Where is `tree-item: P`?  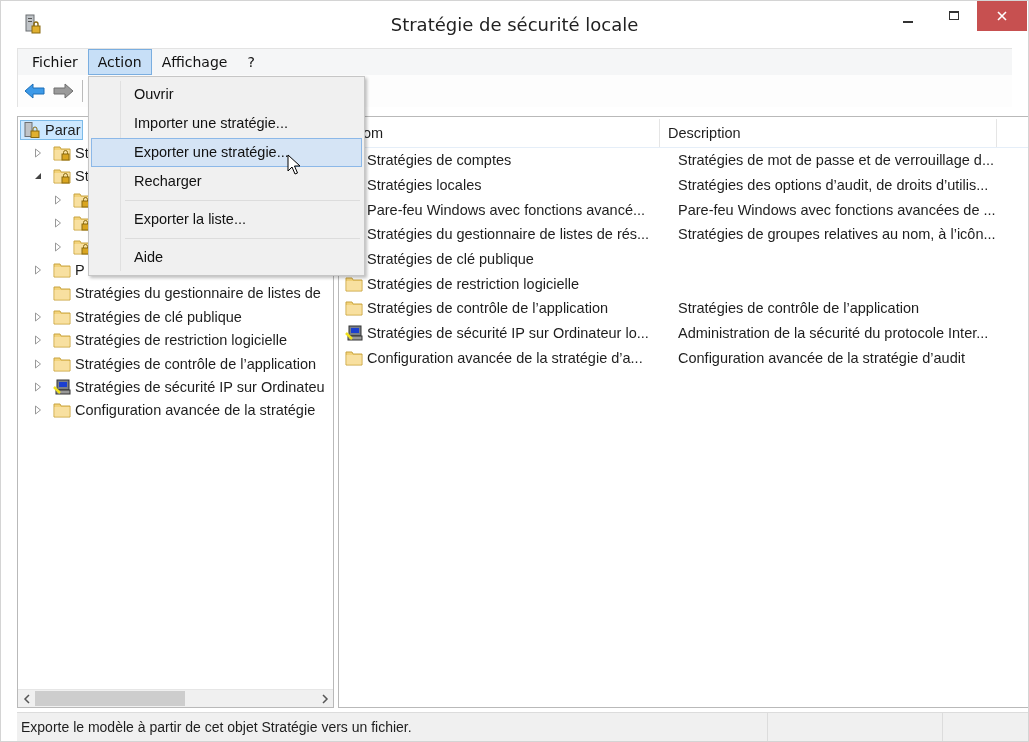 tree-item: P is located at coordinates (69, 270).